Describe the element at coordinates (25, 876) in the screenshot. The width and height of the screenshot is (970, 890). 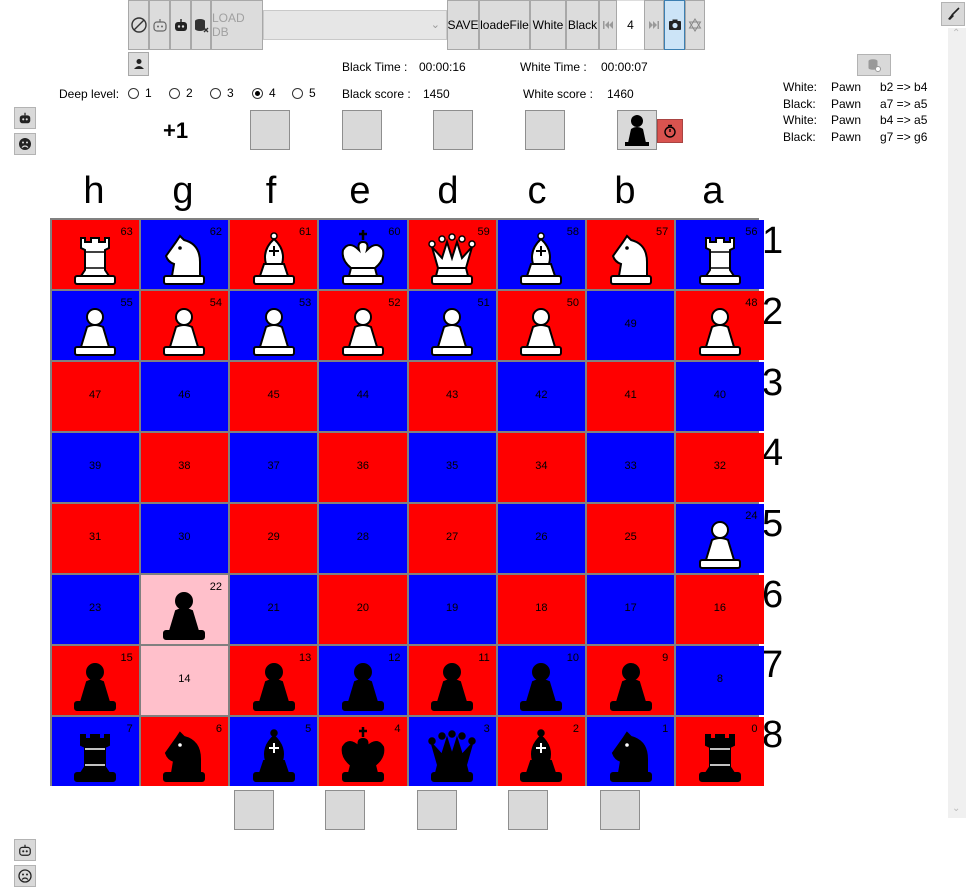
I see `bottom-sad-button` at that location.